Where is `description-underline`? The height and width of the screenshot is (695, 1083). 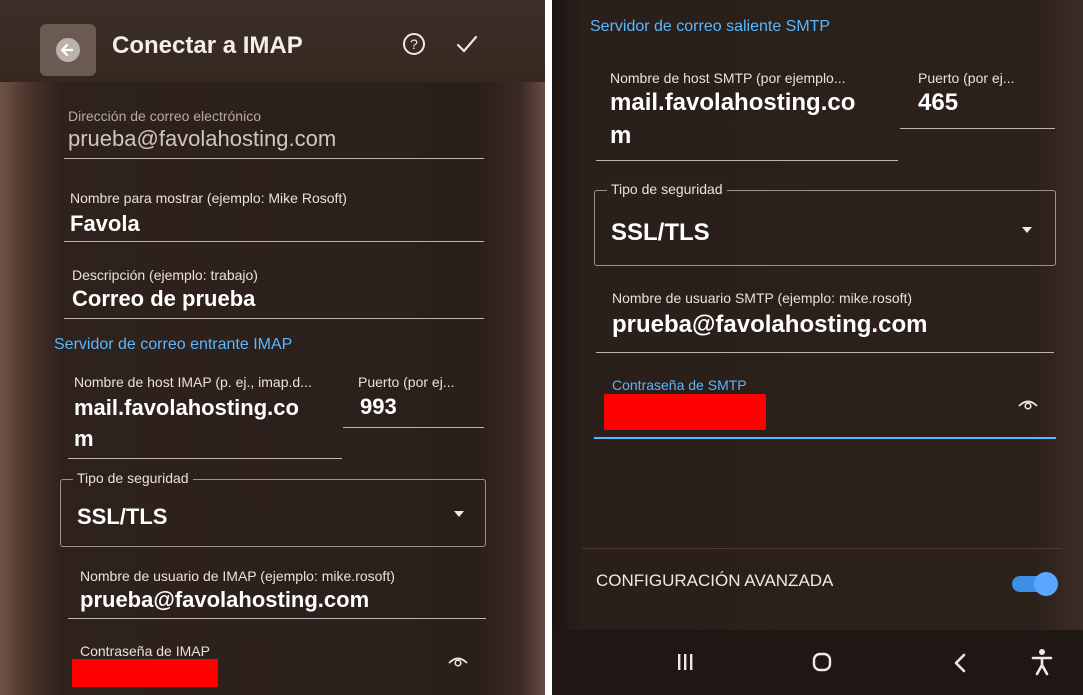 description-underline is located at coordinates (274, 318).